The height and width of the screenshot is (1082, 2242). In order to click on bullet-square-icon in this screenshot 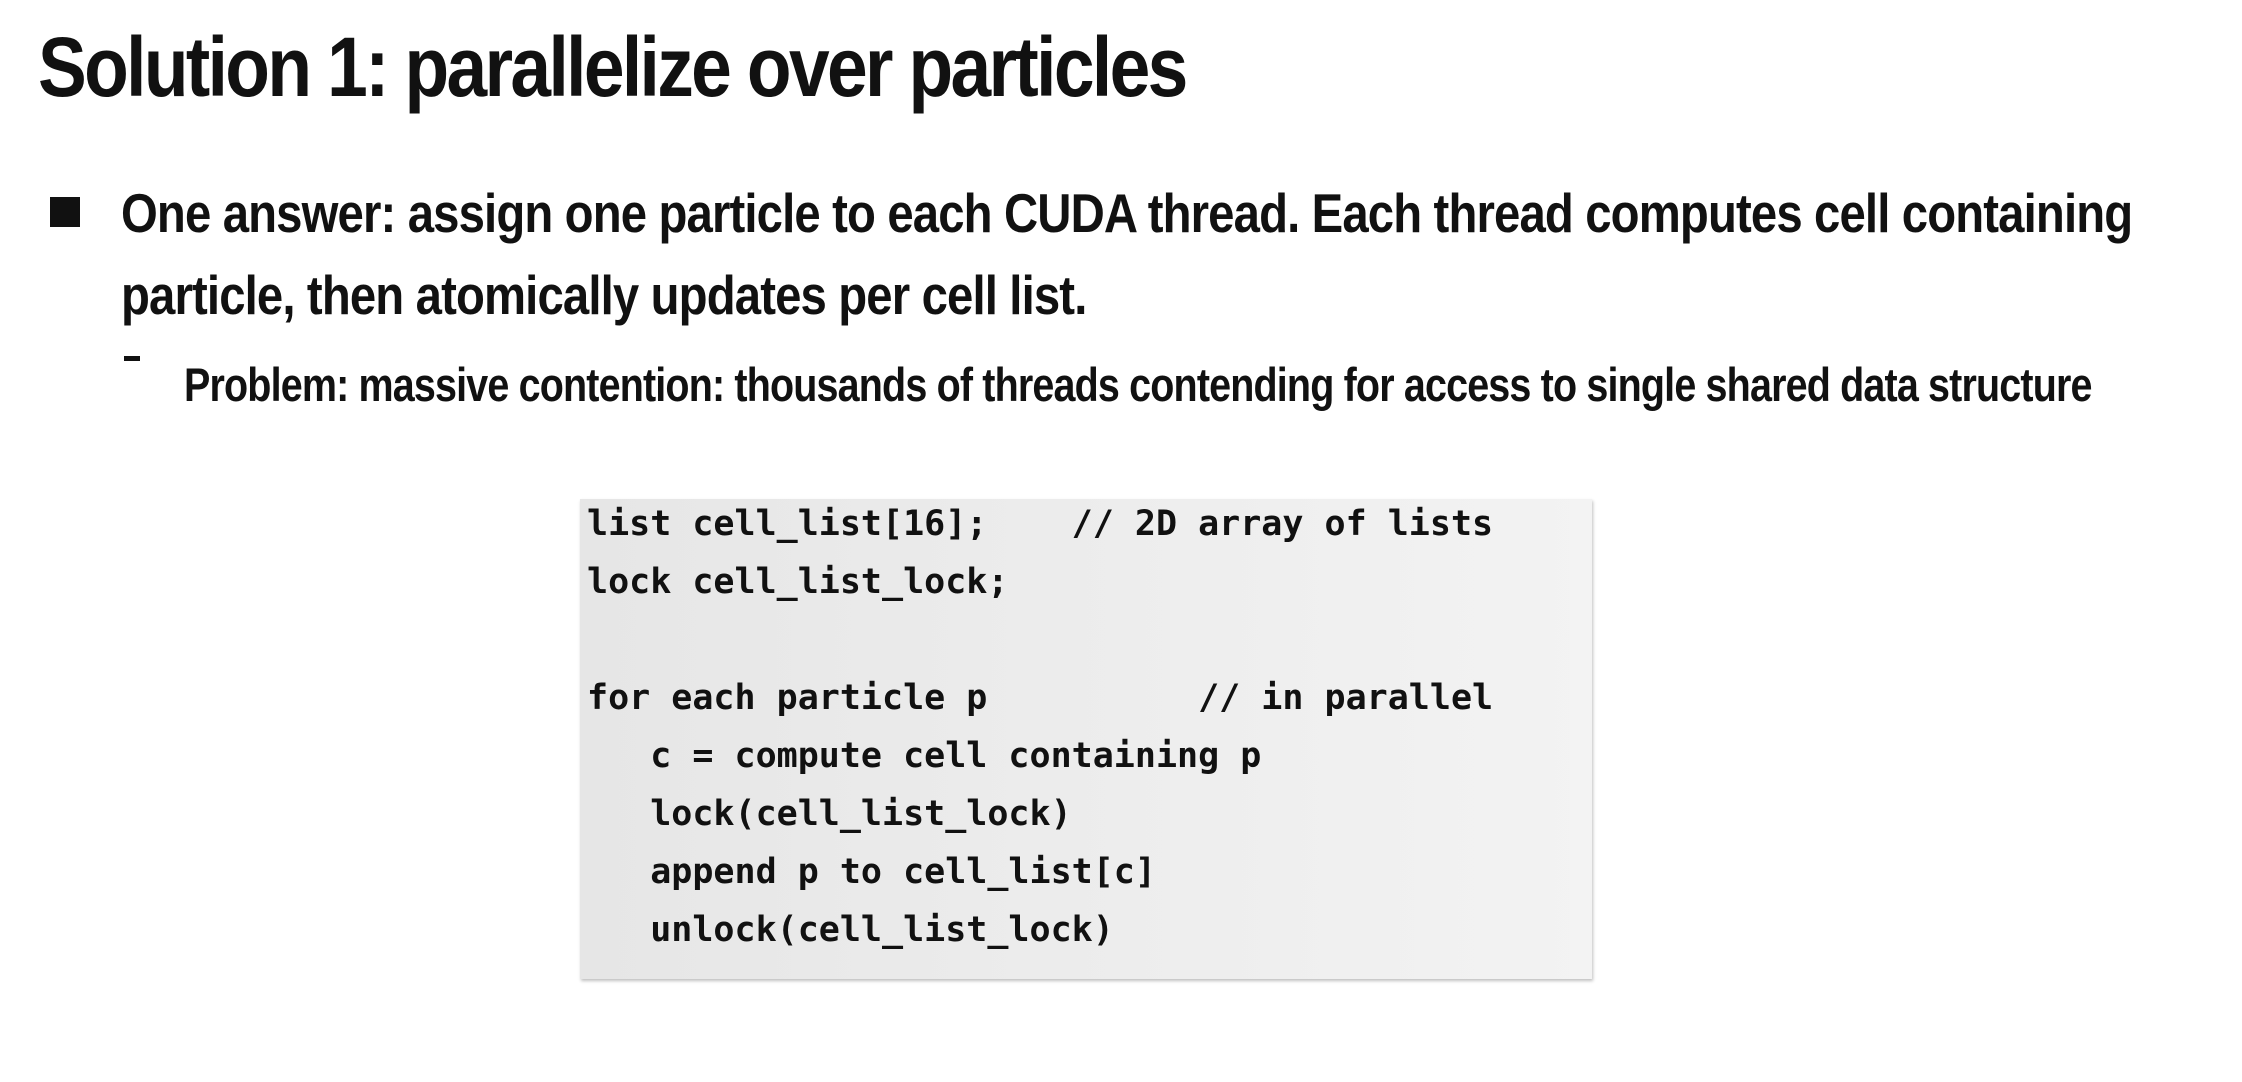, I will do `click(65, 212)`.